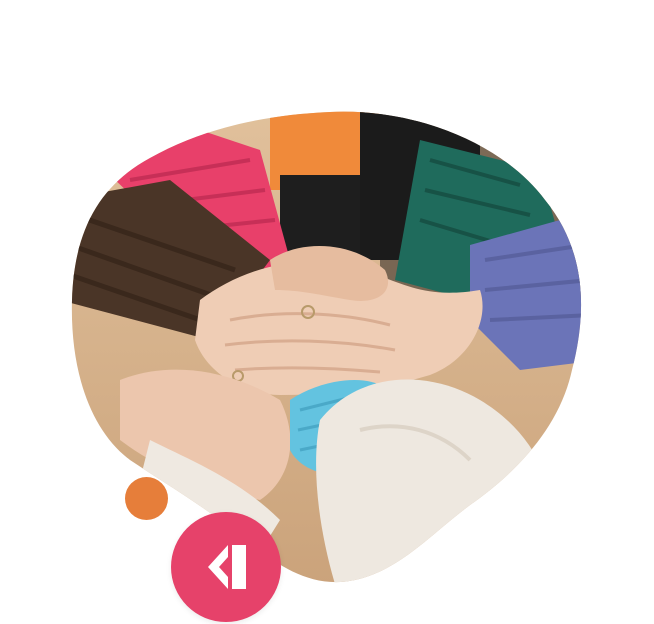 Image resolution: width=654 pixels, height=624 pixels. I want to click on k-logo-icon, so click(227, 567).